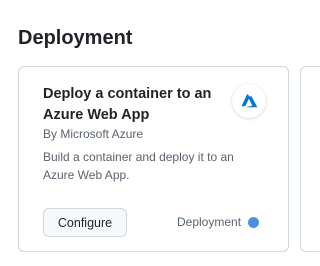 Image resolution: width=320 pixels, height=266 pixels. I want to click on next-workflow-card-edge, so click(310, 159).